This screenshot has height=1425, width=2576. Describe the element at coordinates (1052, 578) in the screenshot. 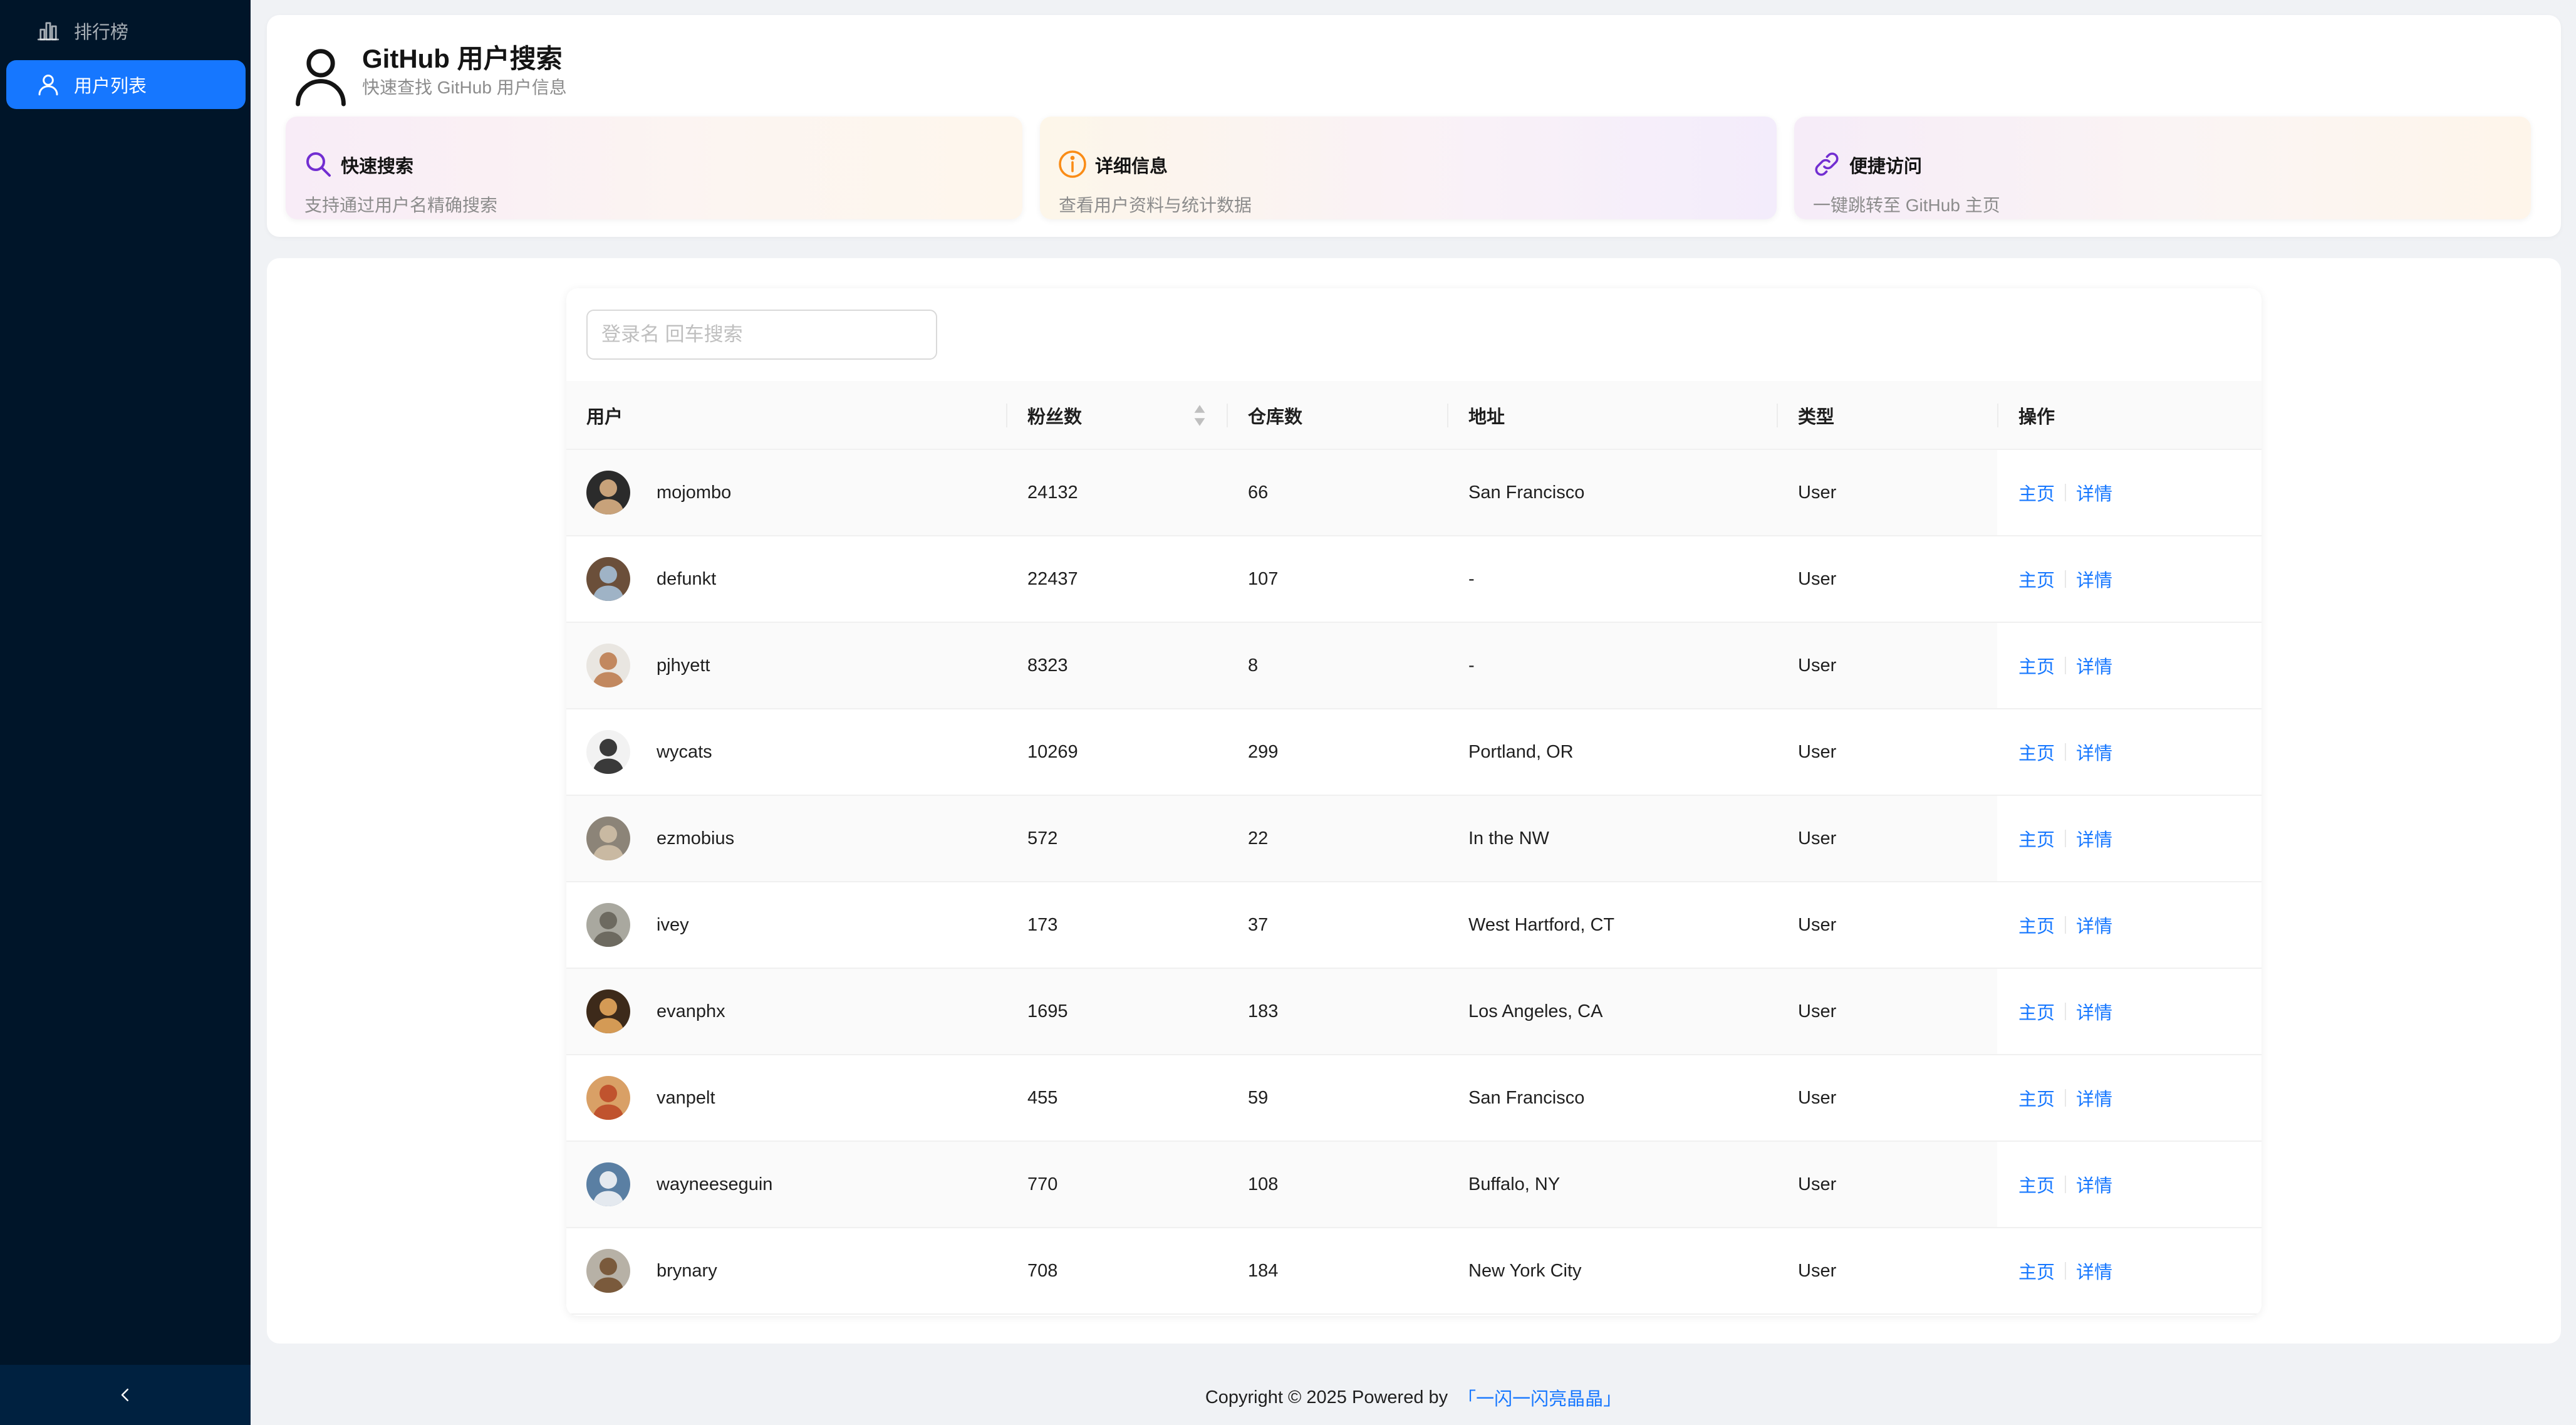

I see `followers-cell: 22437` at that location.